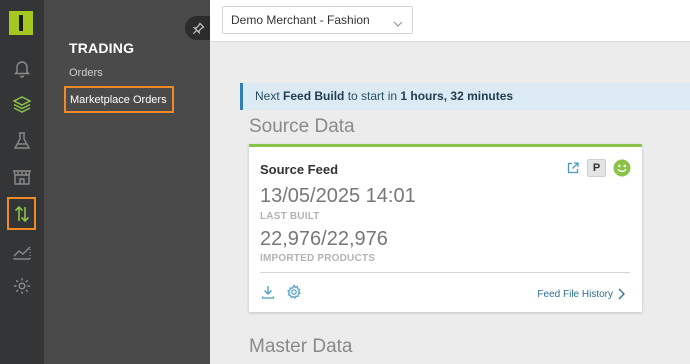 The image size is (690, 364). Describe the element at coordinates (22, 141) in the screenshot. I see `flask-icon` at that location.